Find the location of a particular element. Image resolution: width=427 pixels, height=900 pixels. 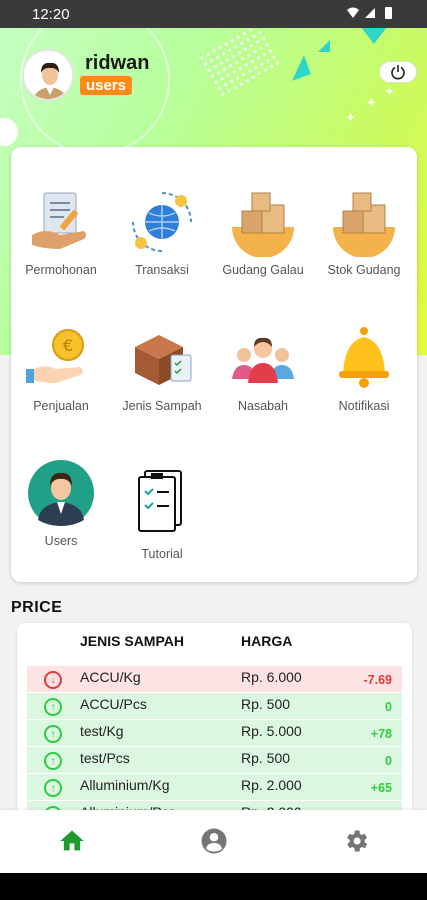

price-item-name: test/Pcs is located at coordinates (105, 758).